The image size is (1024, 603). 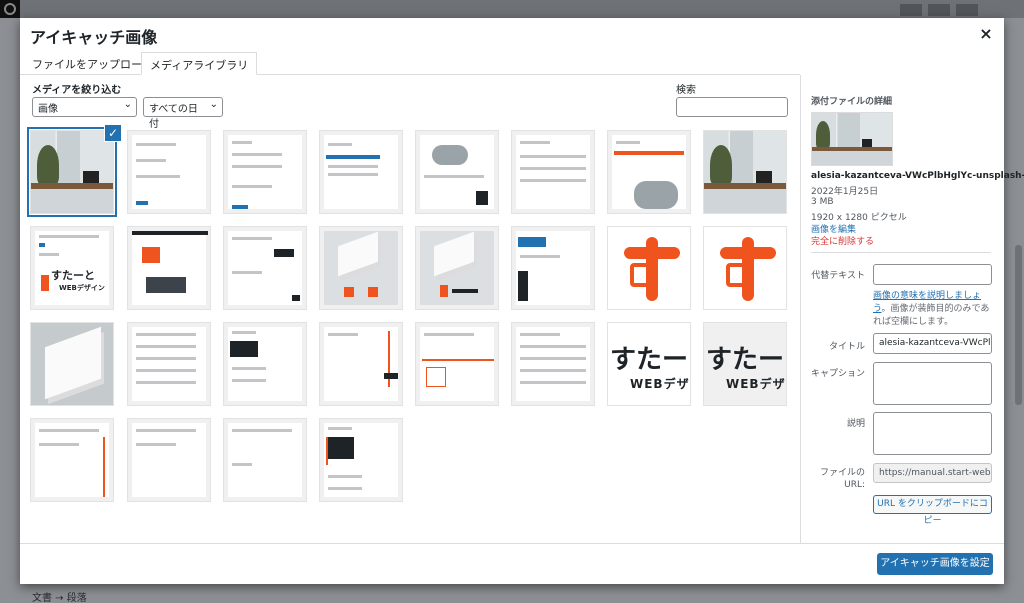 I want to click on editor-scrollbar, so click(x=1018, y=325).